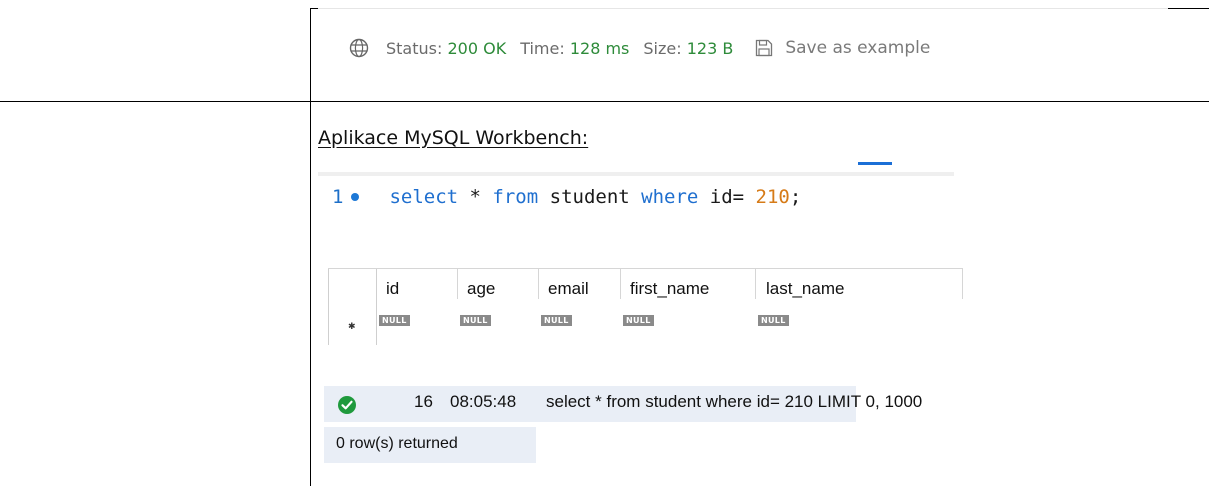 This screenshot has width=1209, height=486. Describe the element at coordinates (590, 197) in the screenshot. I see `table-name: student` at that location.